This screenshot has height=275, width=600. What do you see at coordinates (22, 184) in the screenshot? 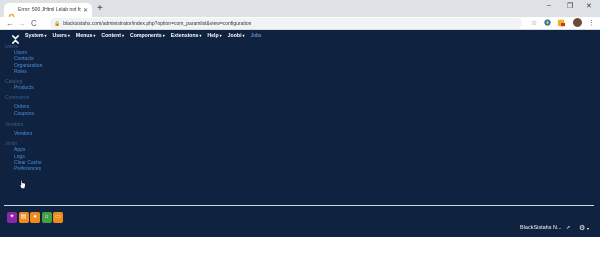
I see `hand-cursor-icon` at bounding box center [22, 184].